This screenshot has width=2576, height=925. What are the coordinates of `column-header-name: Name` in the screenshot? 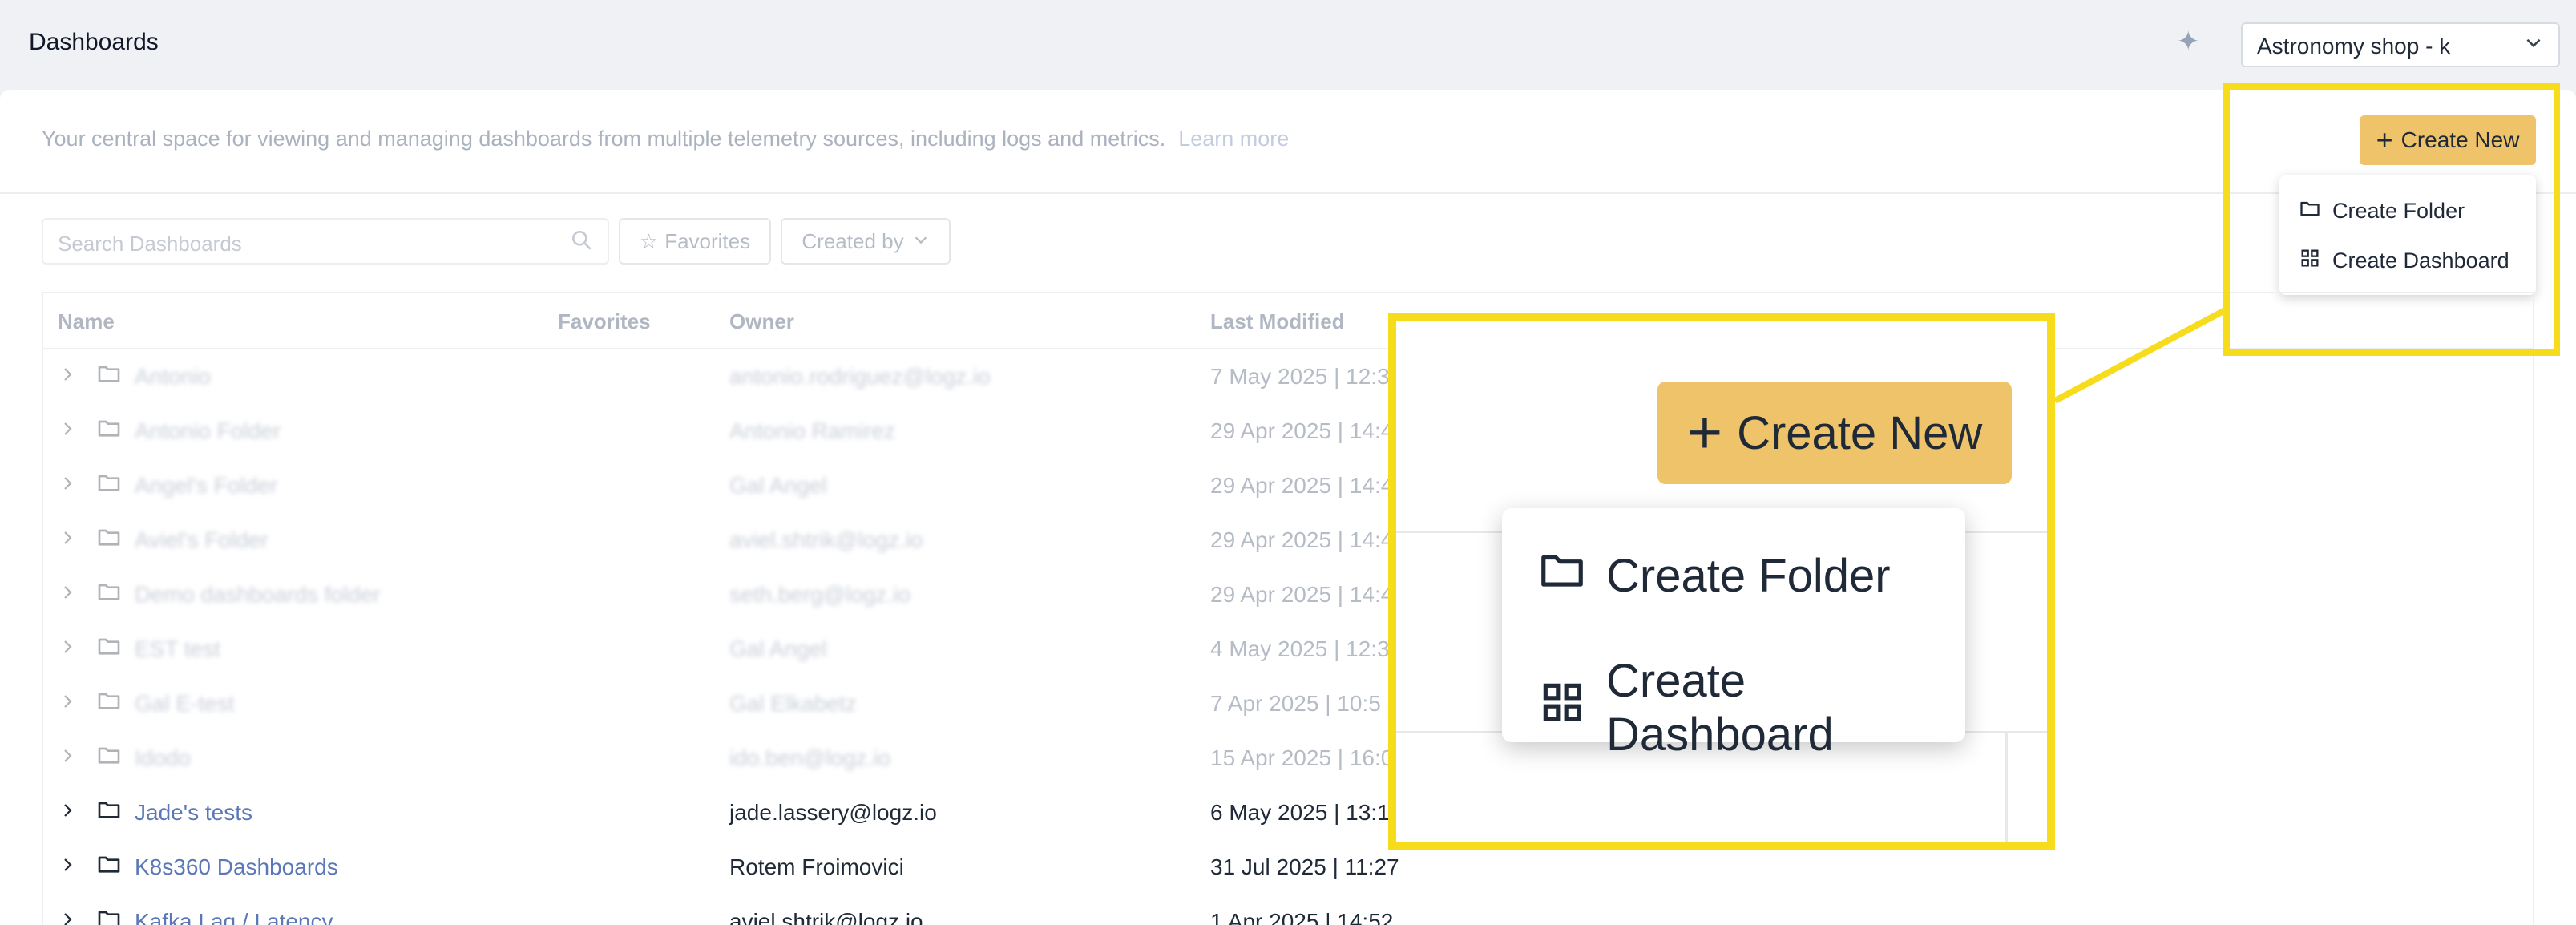 It's located at (87, 321).